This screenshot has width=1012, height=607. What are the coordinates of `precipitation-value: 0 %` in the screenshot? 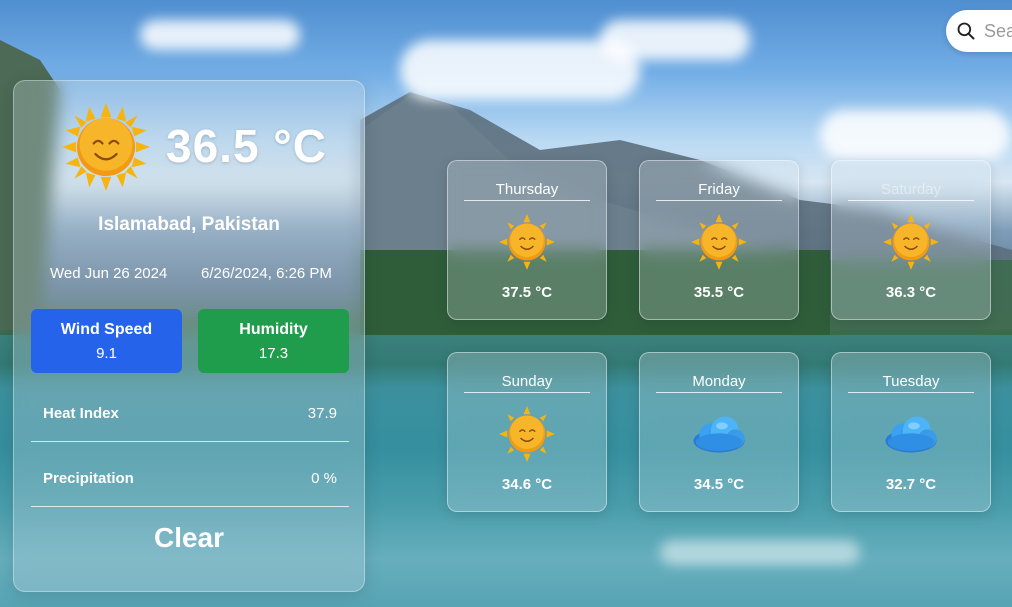 It's located at (324, 478).